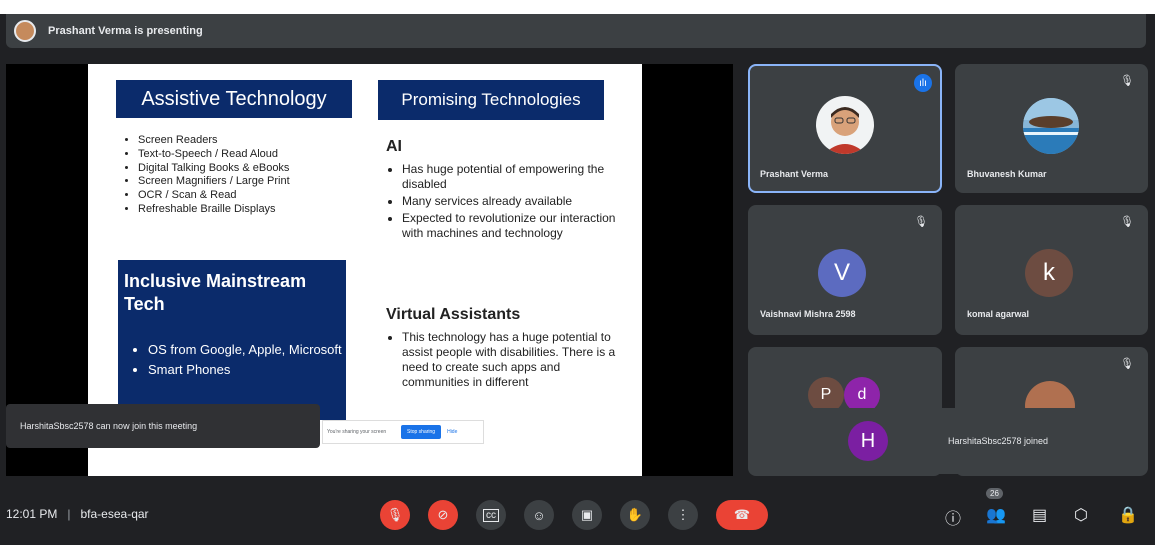 The height and width of the screenshot is (545, 1155). I want to click on participant-tile: ılı Prashant Verma, so click(845, 128).